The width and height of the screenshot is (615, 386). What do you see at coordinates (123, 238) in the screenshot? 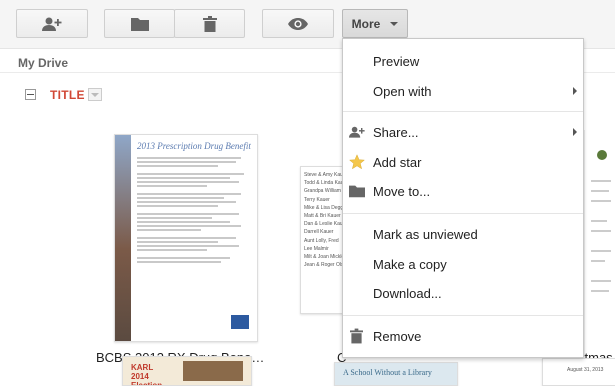
I see `doc-sidebar-art` at bounding box center [123, 238].